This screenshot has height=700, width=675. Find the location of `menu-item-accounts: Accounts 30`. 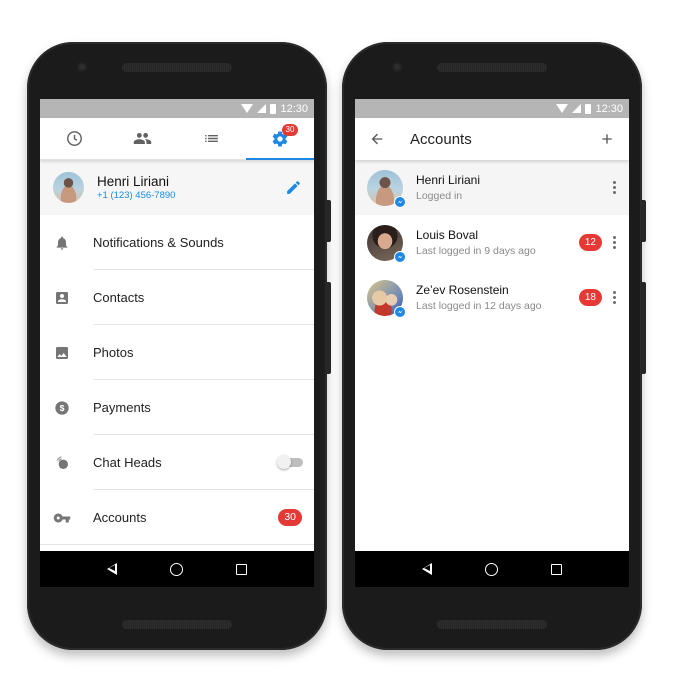

menu-item-accounts: Accounts 30 is located at coordinates (177, 517).